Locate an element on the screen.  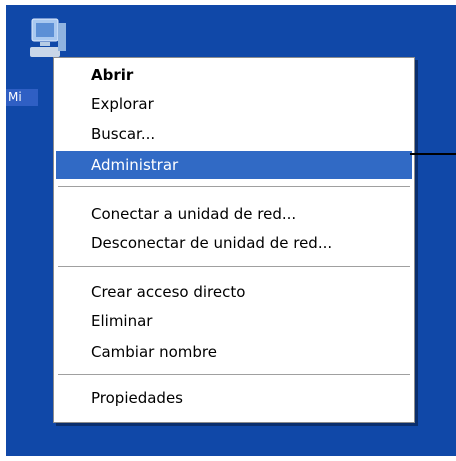
menu-item-propiedades: Propiedades is located at coordinates (234, 398).